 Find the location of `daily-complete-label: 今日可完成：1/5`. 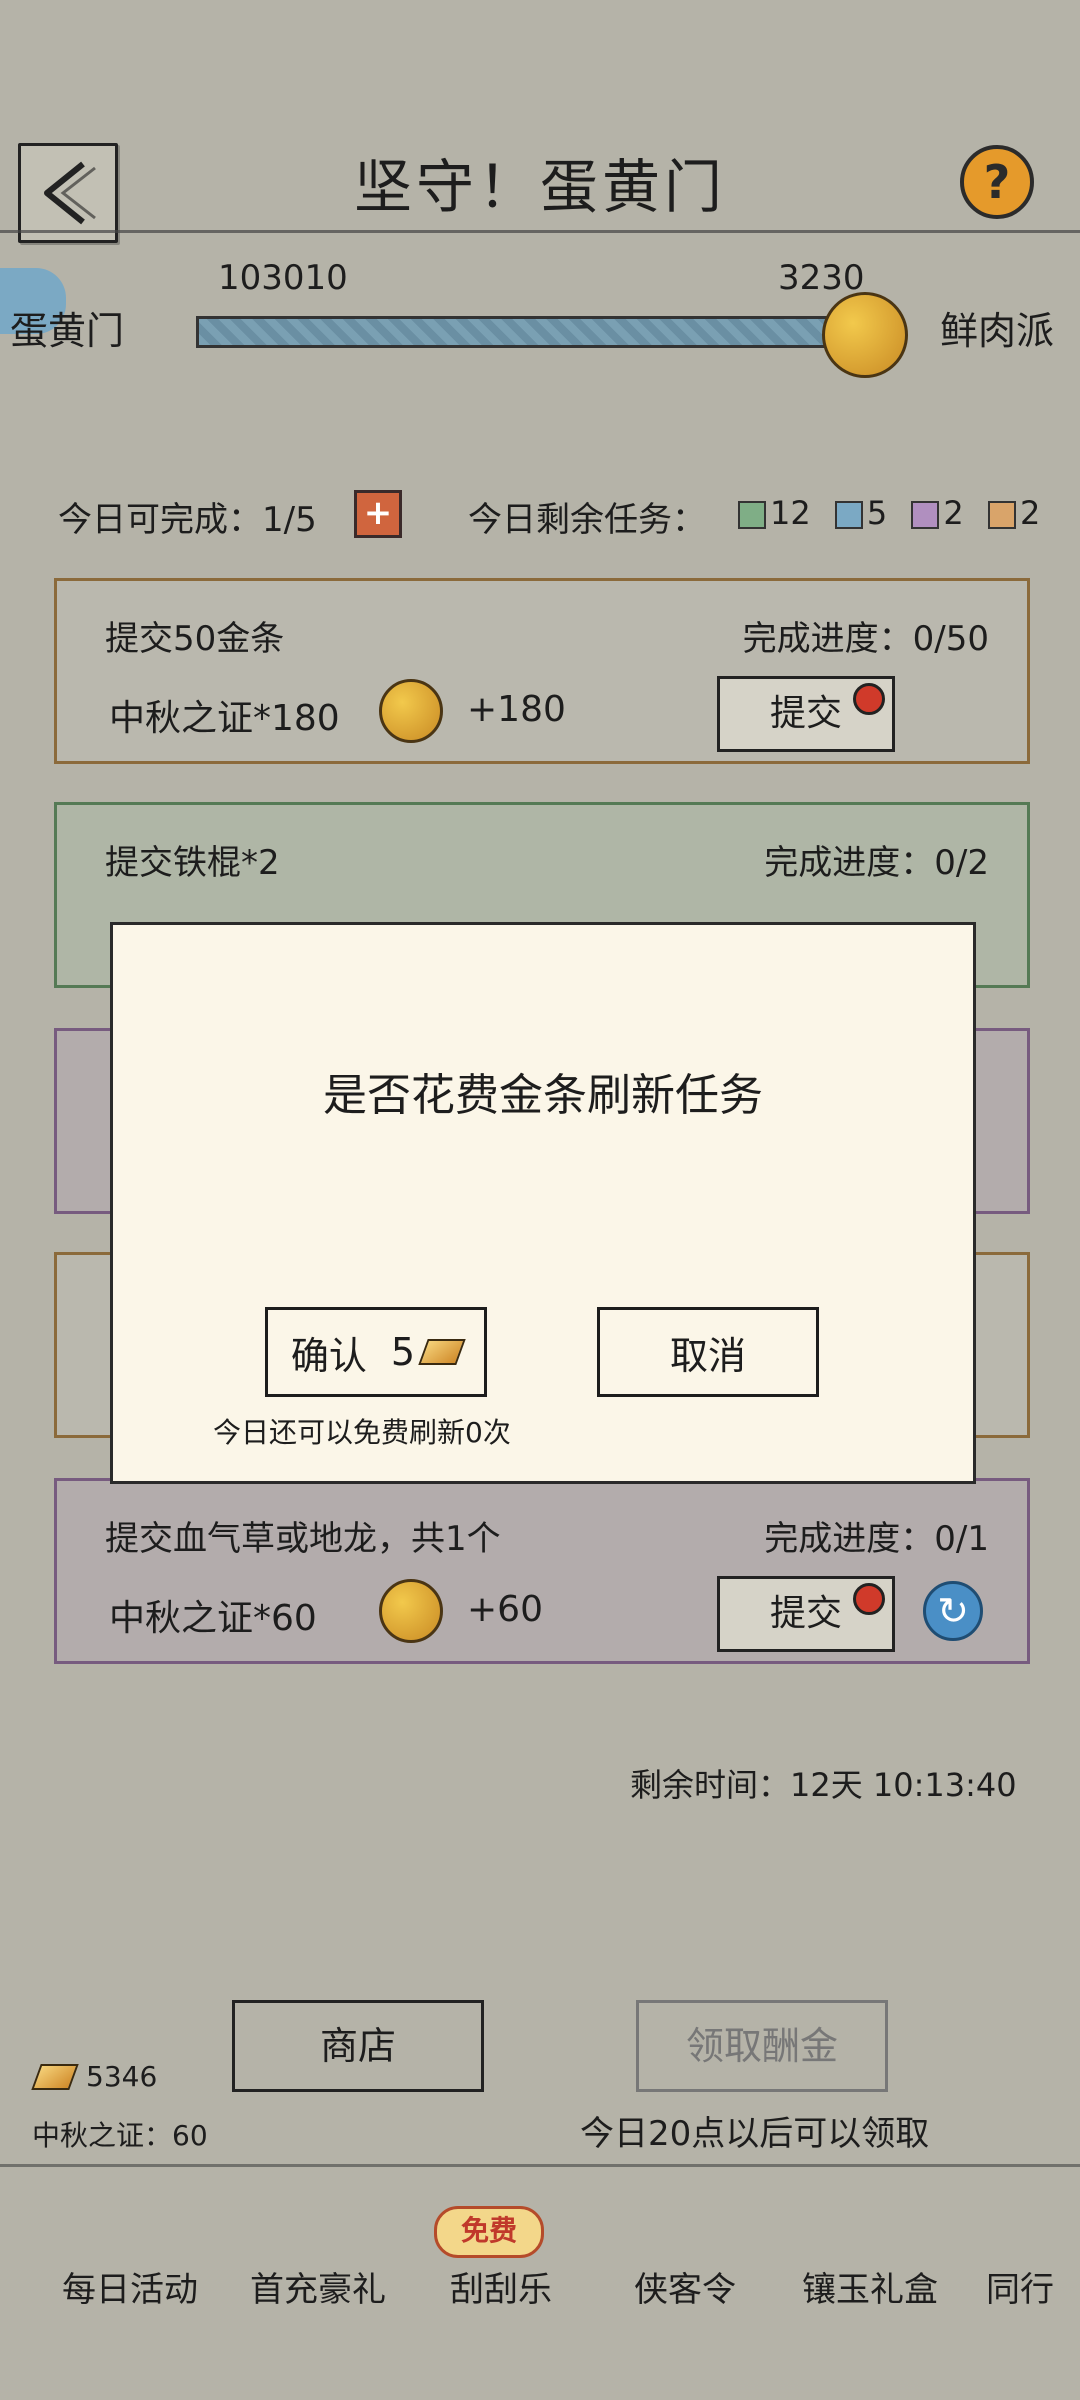

daily-complete-label: 今日可完成：1/5 is located at coordinates (187, 520).